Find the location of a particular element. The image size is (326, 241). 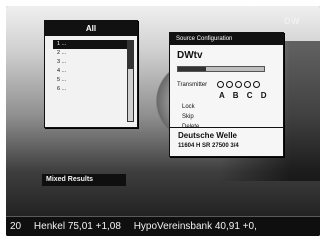

station-tuning-info: 11604 H SR 27500 3/4 is located at coordinates (208, 146).